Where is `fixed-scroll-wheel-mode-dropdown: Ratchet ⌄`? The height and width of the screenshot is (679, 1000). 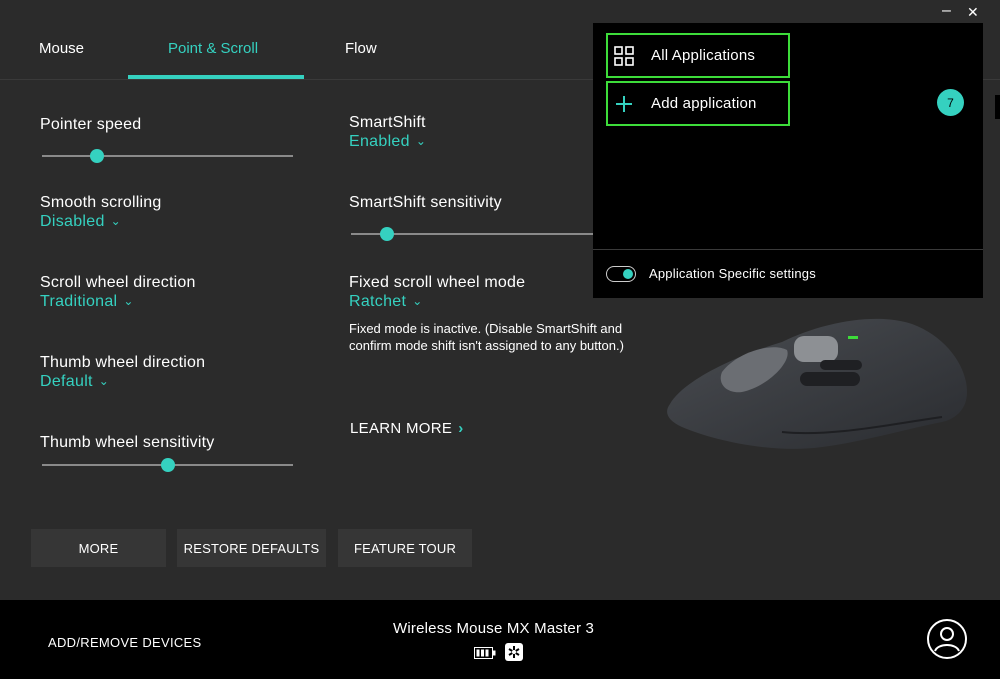 fixed-scroll-wheel-mode-dropdown: Ratchet ⌄ is located at coordinates (386, 302).